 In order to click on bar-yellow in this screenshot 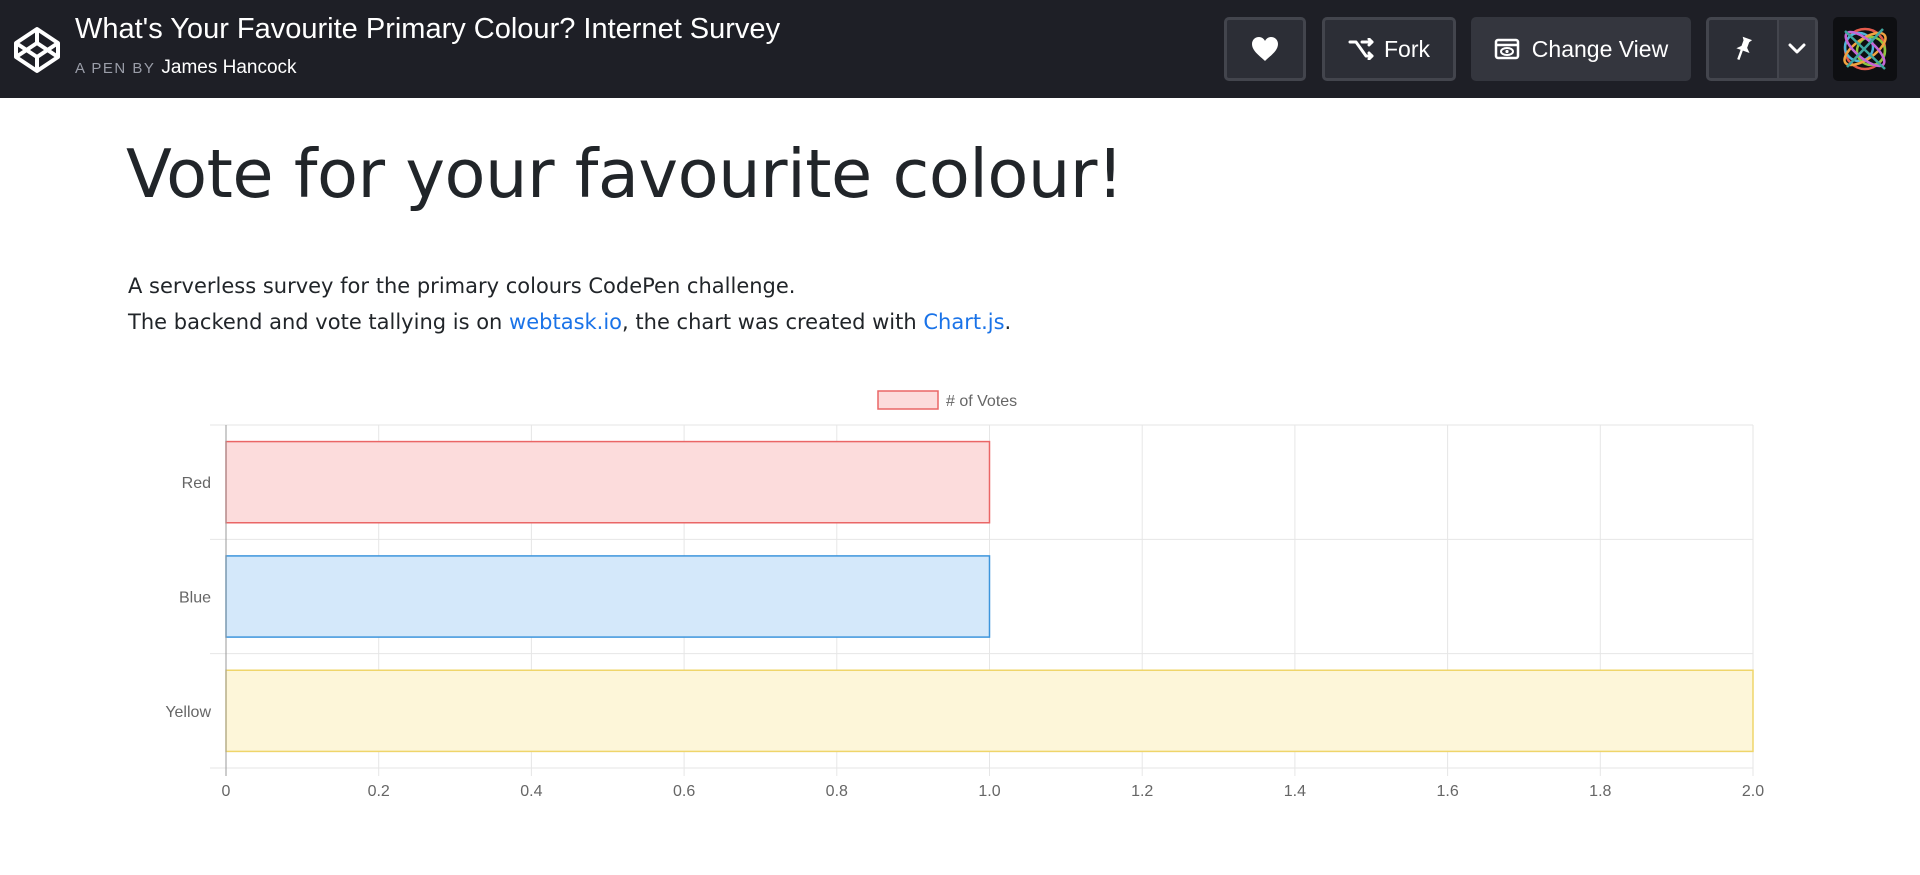, I will do `click(989, 711)`.